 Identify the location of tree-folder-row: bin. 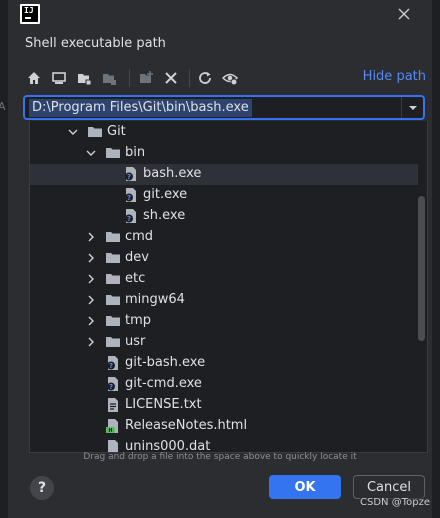
(224, 153).